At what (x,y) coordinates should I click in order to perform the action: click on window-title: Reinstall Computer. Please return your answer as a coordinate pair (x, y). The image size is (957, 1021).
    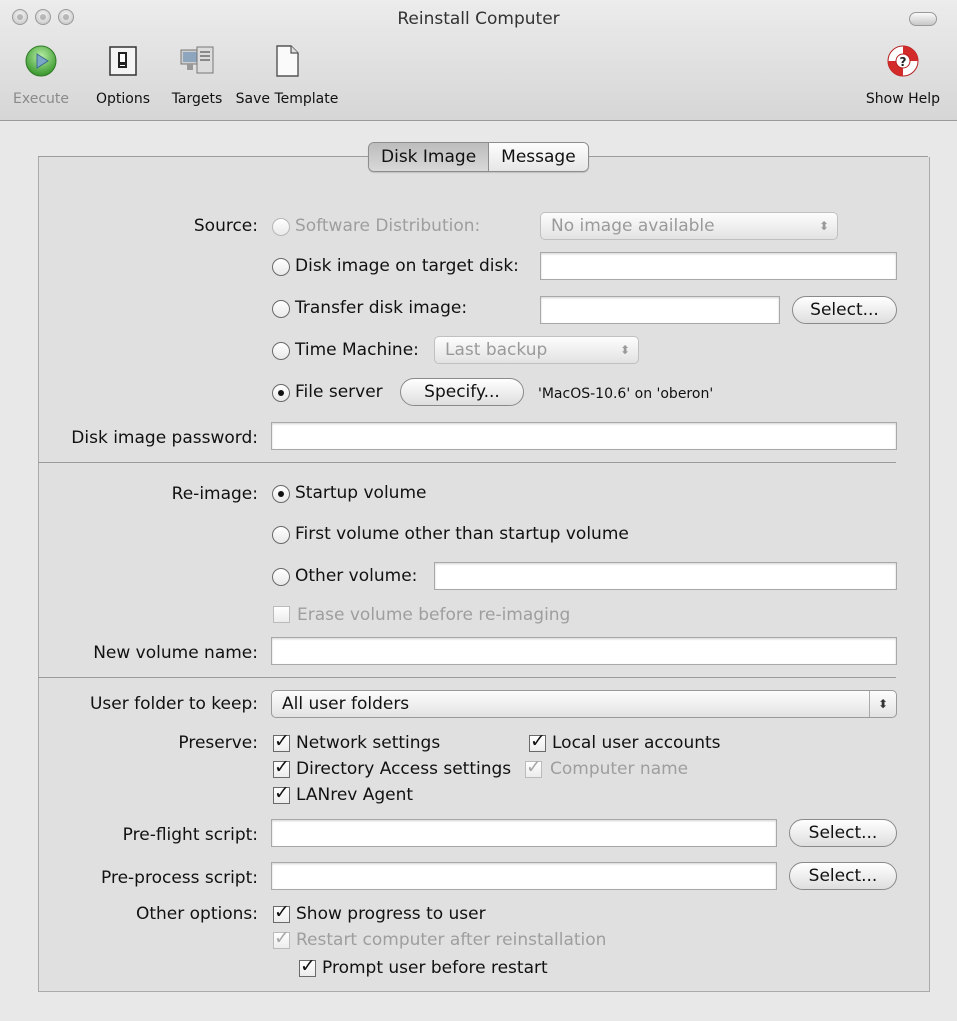
    Looking at the image, I should click on (478, 19).